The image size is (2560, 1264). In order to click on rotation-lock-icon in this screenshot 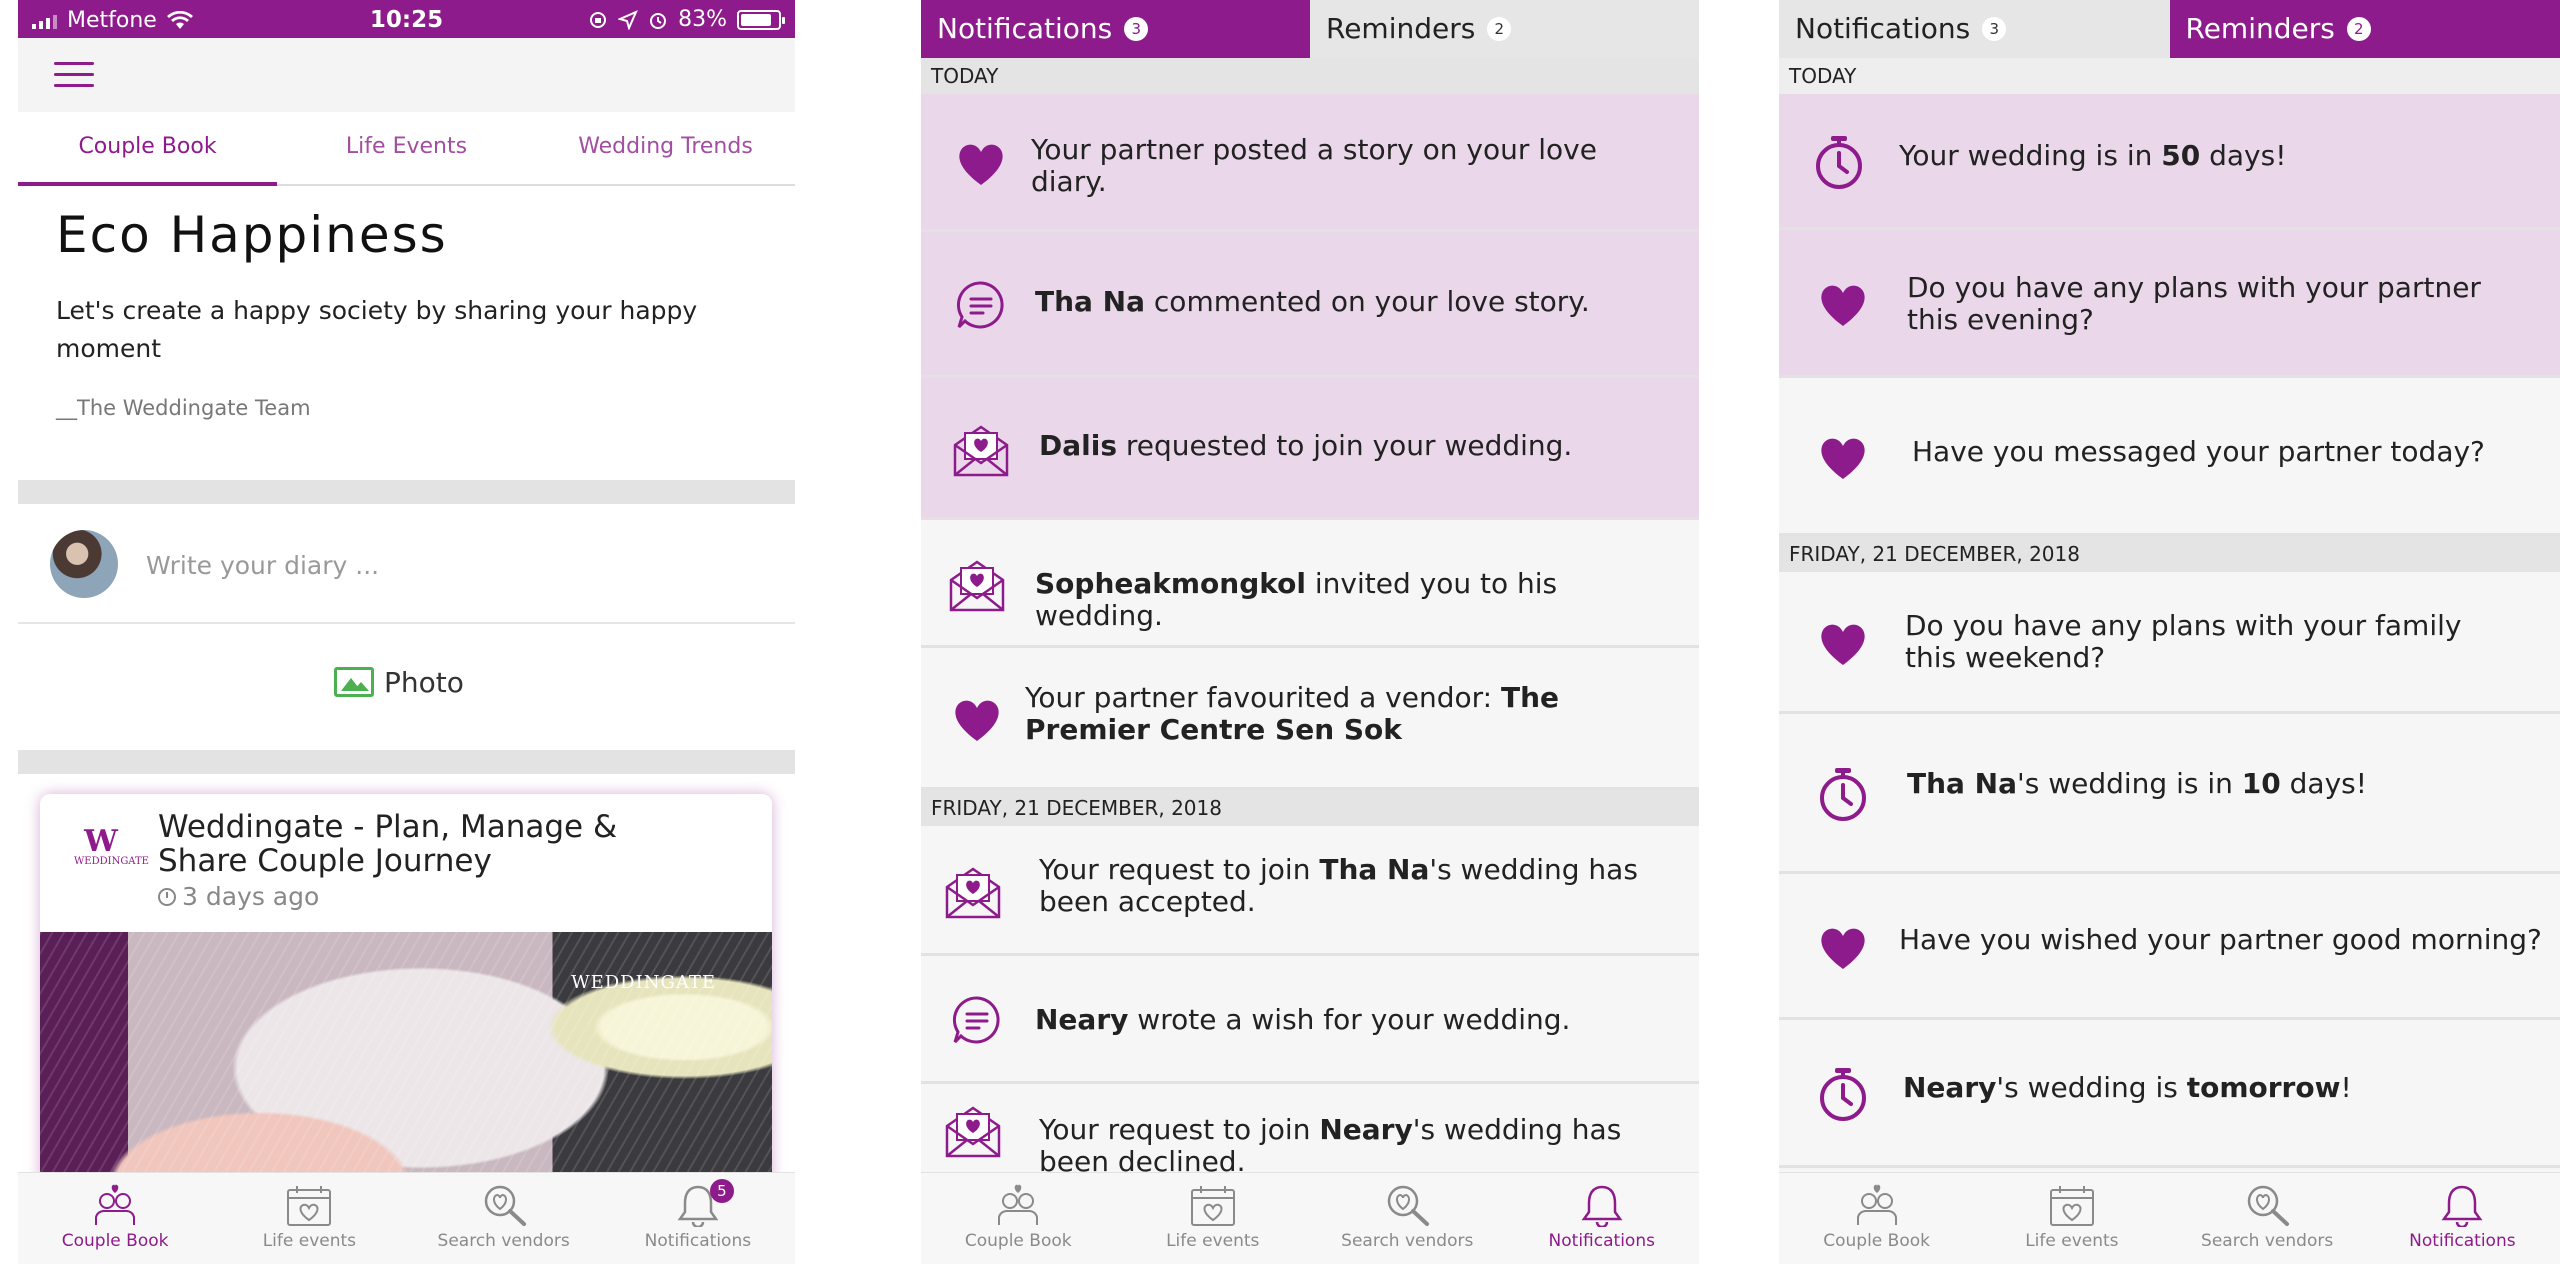, I will do `click(598, 19)`.